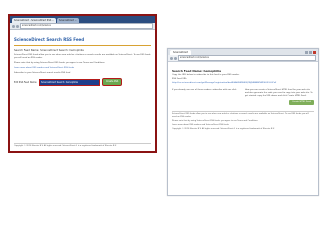  What do you see at coordinates (243, 102) in the screenshot?
I see `html-feed-button-row: Create HTML Feed` at bounding box center [243, 102].